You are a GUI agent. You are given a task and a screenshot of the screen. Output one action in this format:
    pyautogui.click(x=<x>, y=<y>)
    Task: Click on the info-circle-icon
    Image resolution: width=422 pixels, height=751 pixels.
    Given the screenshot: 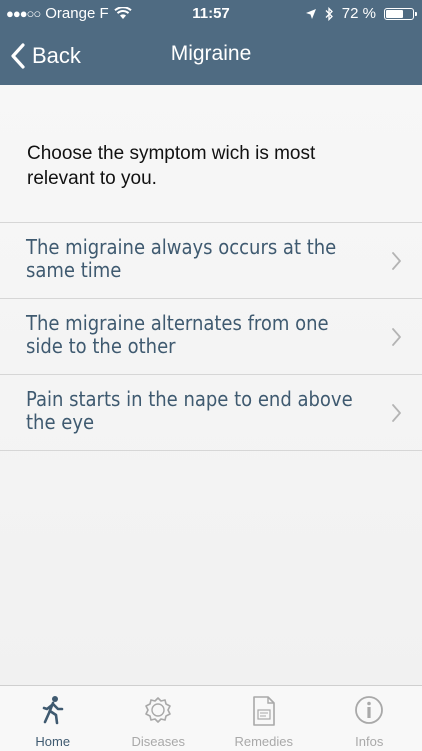 What is the action you would take?
    pyautogui.click(x=369, y=710)
    